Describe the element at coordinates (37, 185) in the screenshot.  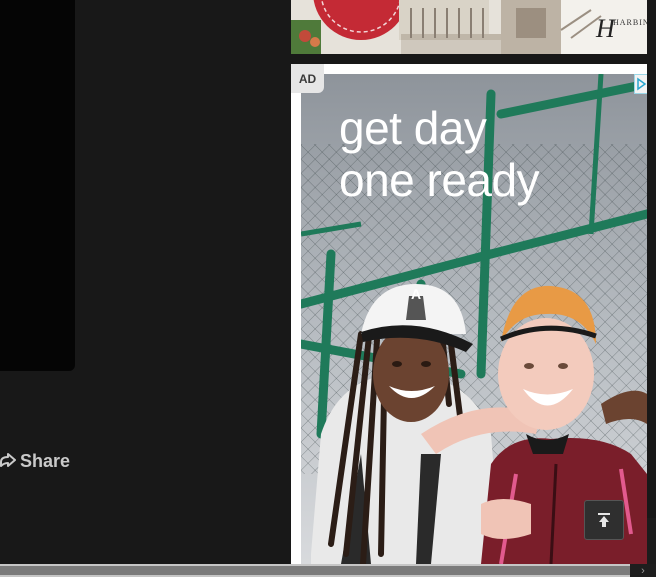
I see `video-player` at that location.